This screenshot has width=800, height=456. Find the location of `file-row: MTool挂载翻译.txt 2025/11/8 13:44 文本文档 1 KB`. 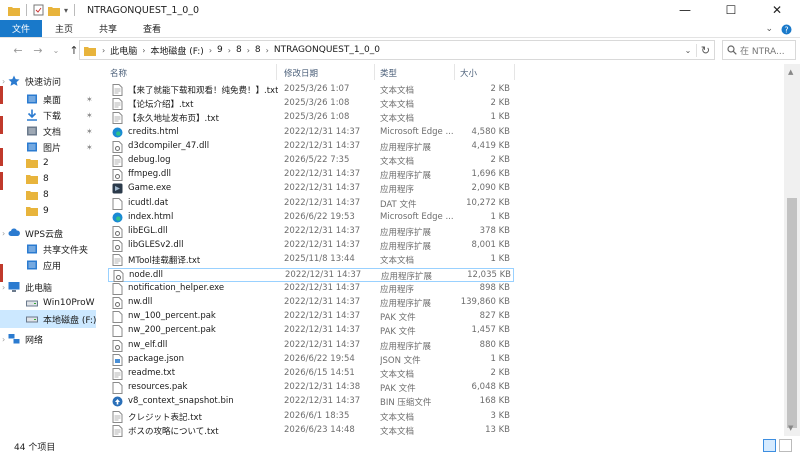

file-row: MTool挂载翻译.txt 2025/11/8 13:44 文本文档 1 KB is located at coordinates (311, 260).